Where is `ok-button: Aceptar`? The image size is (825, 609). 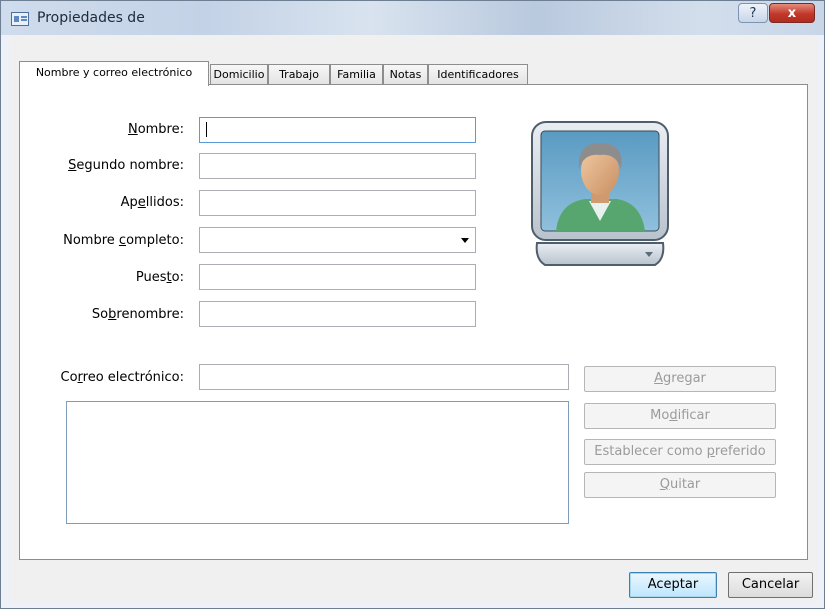
ok-button: Aceptar is located at coordinates (673, 585).